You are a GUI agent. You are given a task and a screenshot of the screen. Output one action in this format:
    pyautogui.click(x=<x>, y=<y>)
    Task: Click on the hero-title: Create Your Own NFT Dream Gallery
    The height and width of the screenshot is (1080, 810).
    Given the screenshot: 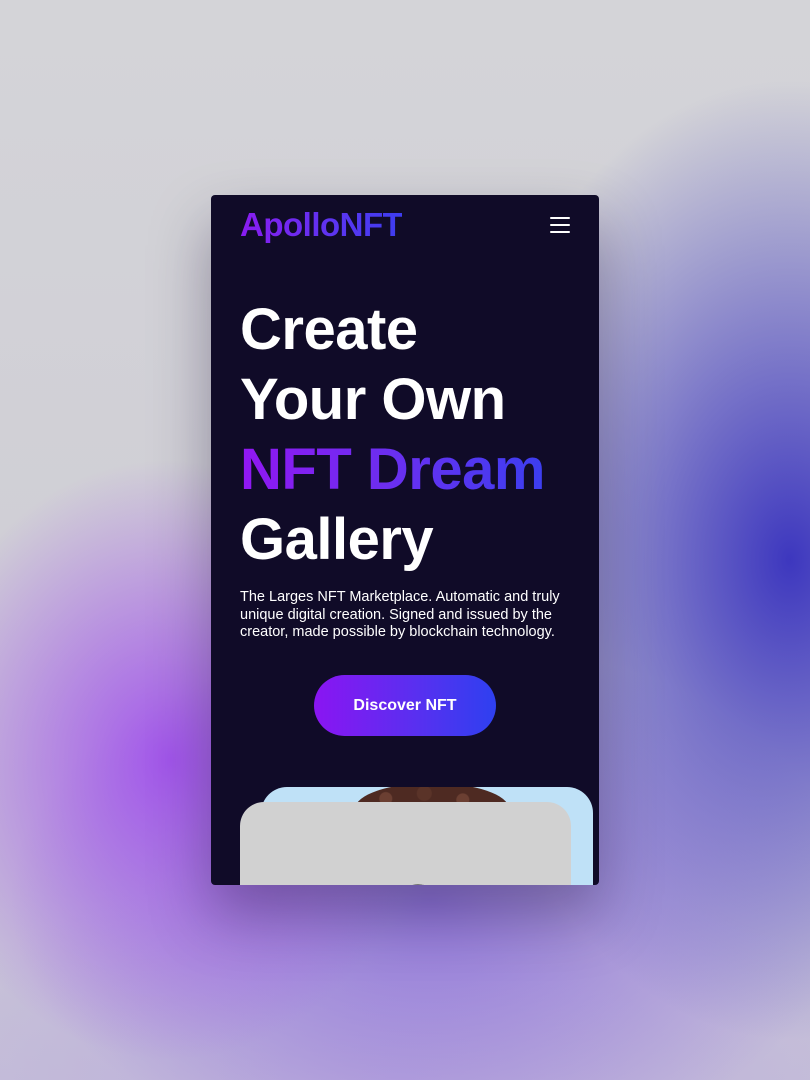 What is the action you would take?
    pyautogui.click(x=392, y=435)
    